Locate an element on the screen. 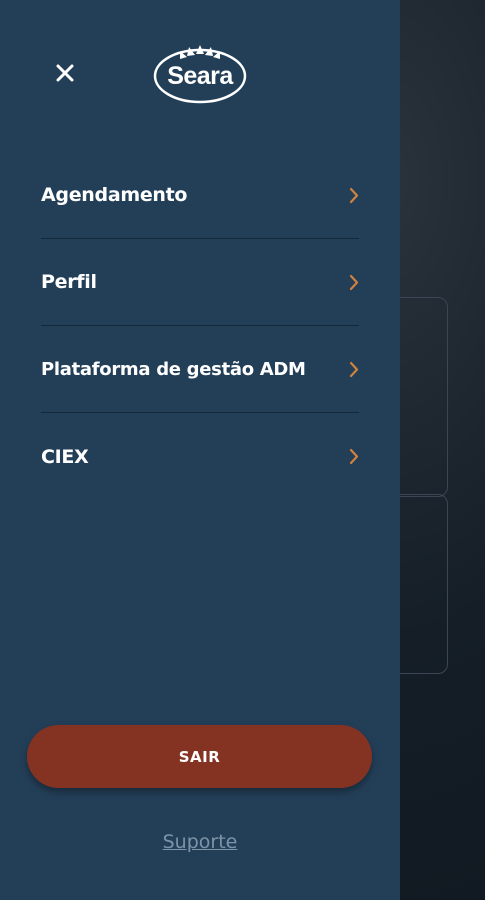 Image resolution: width=485 pixels, height=900 pixels. menu-item-plataforma-gestao-adm: Plataforma de gestão ADM is located at coordinates (200, 369).